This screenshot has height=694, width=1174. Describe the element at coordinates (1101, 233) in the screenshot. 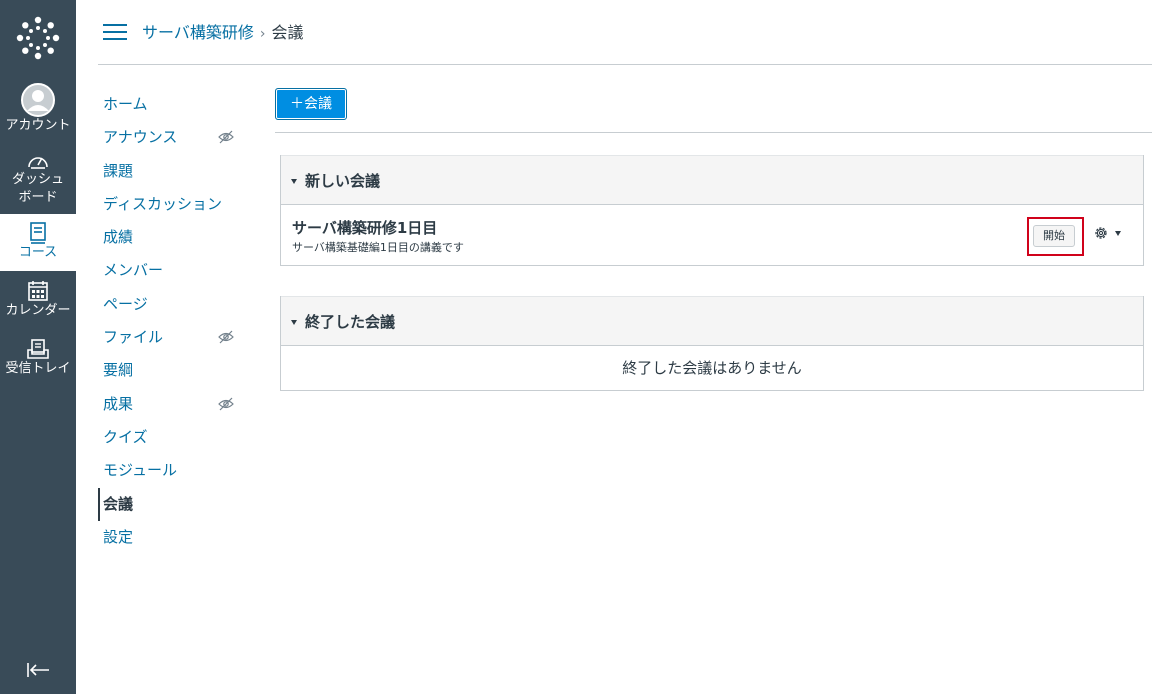

I see `gear-icon` at that location.